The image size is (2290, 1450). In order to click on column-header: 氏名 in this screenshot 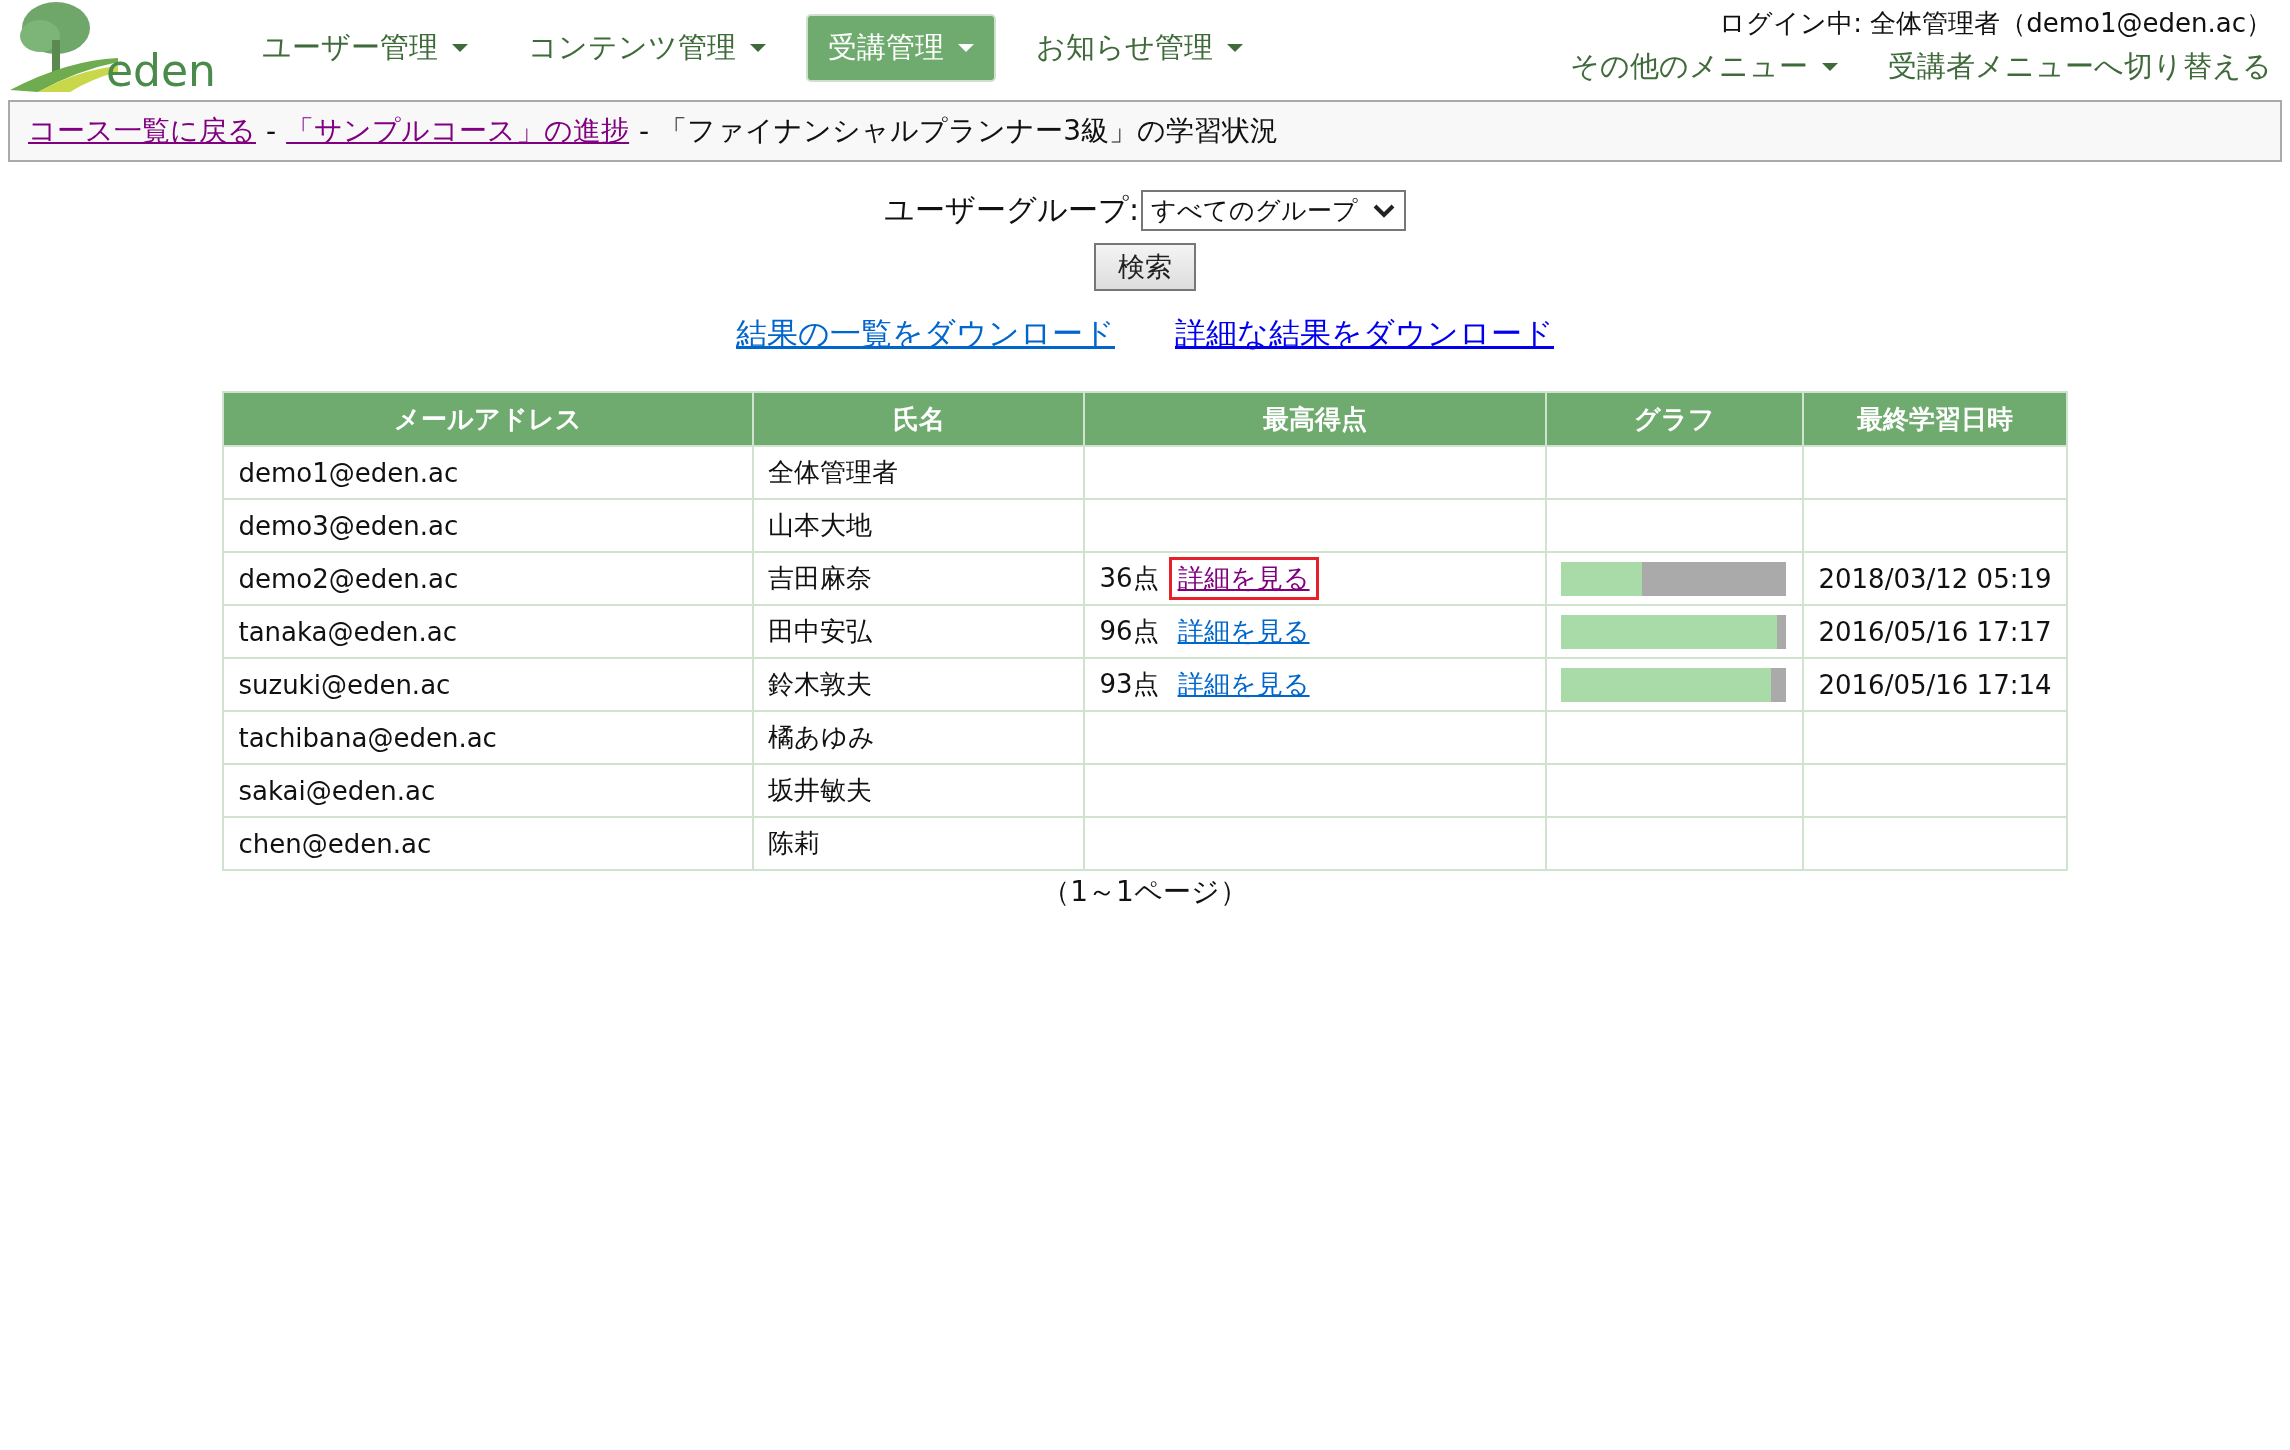, I will do `click(919, 419)`.